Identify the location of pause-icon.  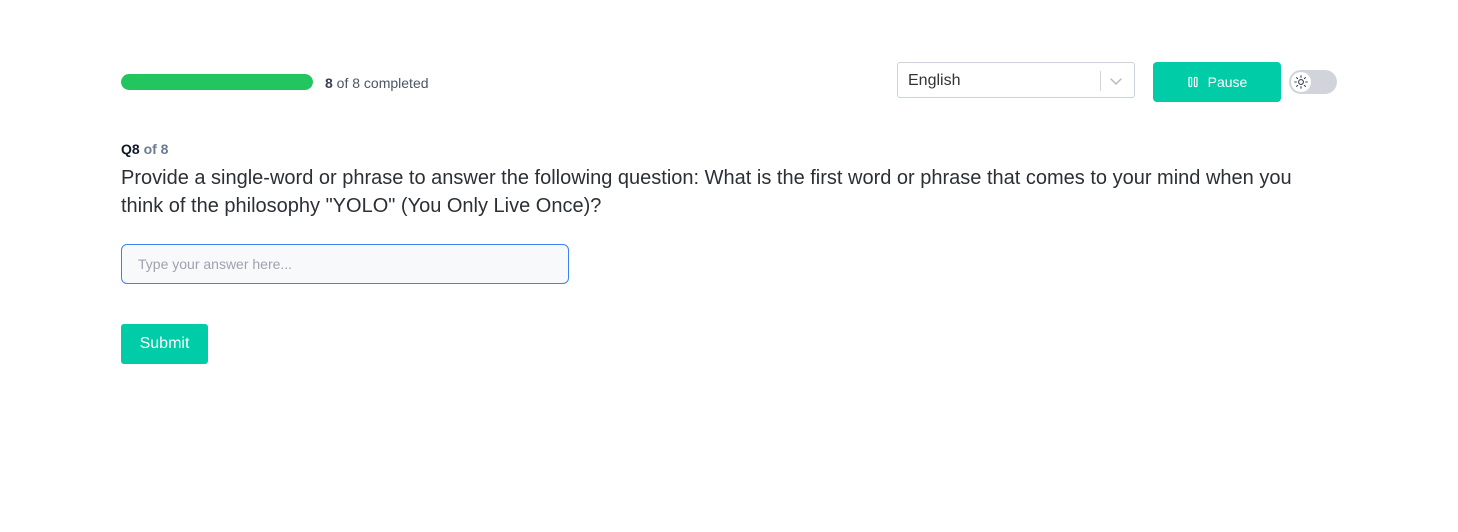
(1193, 82).